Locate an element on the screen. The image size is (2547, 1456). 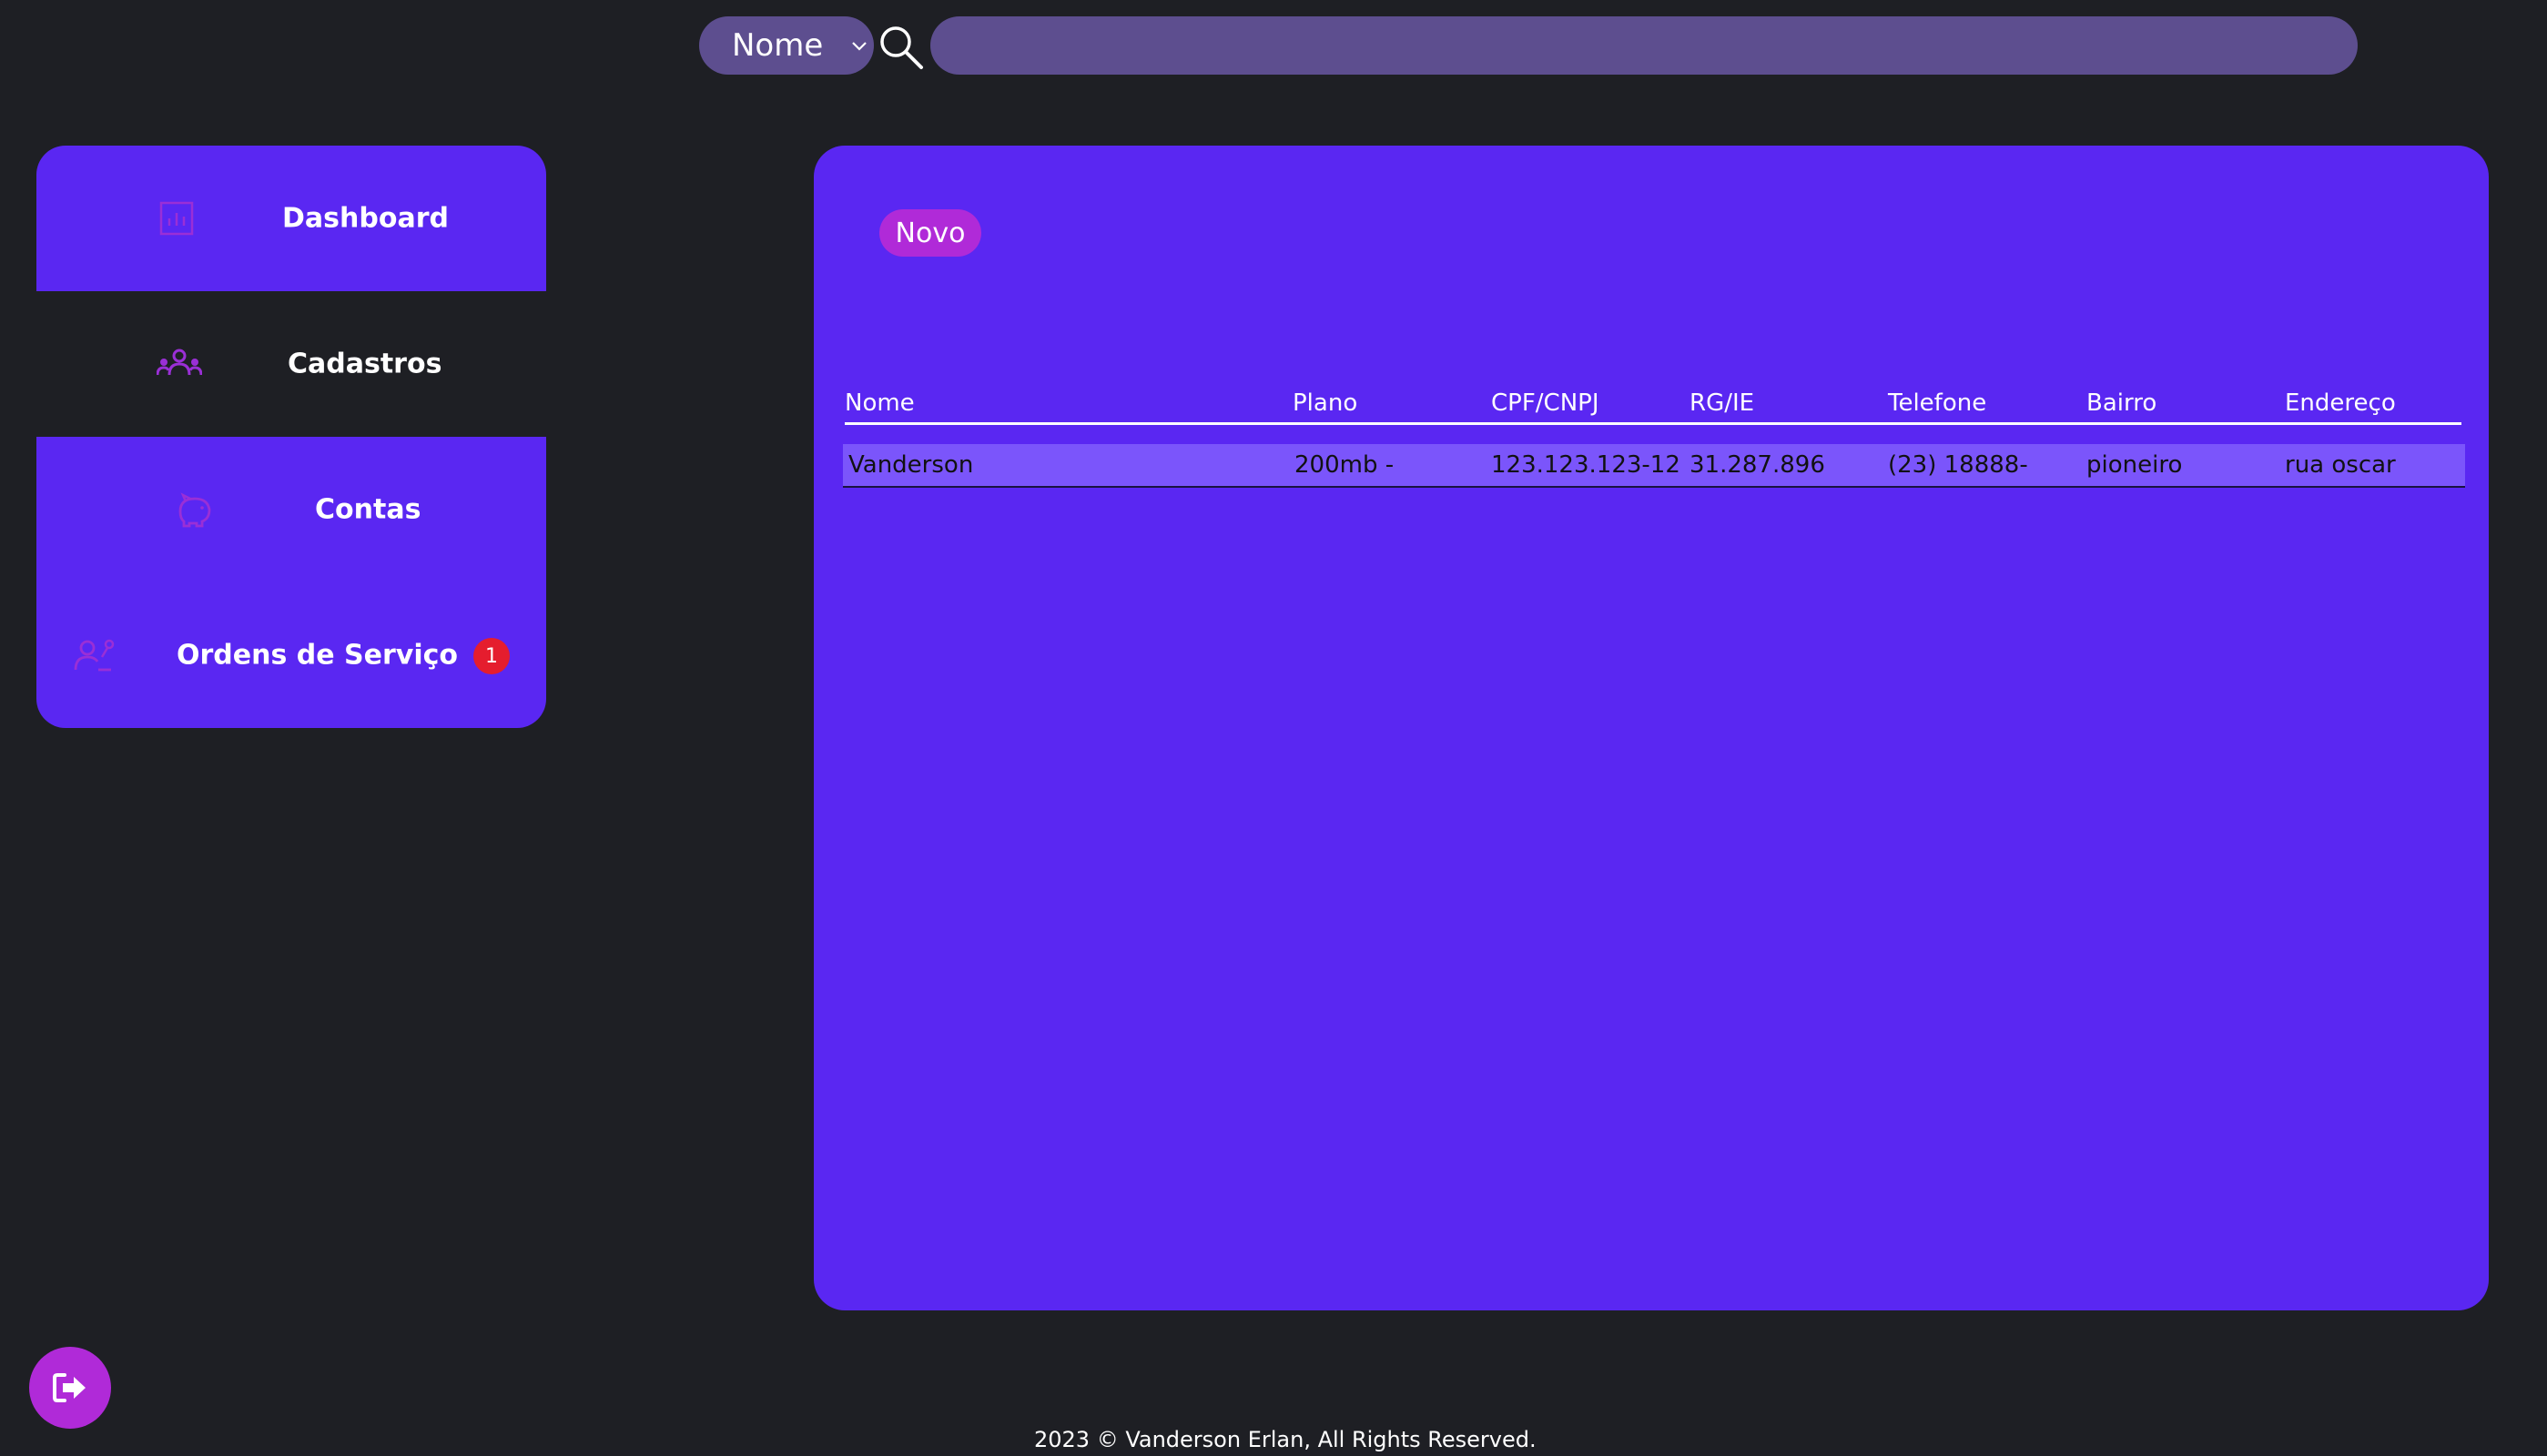
sidebar-item-contas: Contas is located at coordinates (291, 509).